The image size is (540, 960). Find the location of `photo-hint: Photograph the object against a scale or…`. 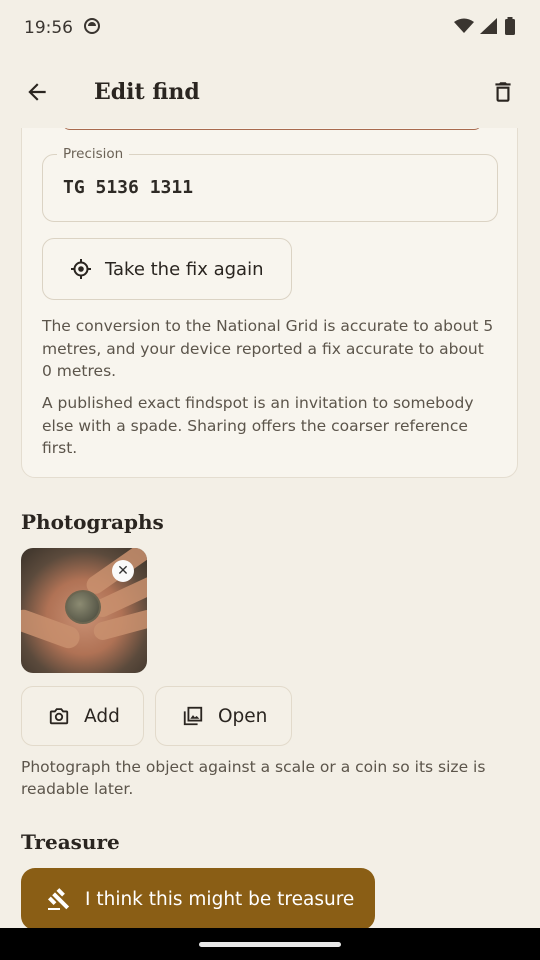

photo-hint: Photograph the object against a scale or… is located at coordinates (253, 778).